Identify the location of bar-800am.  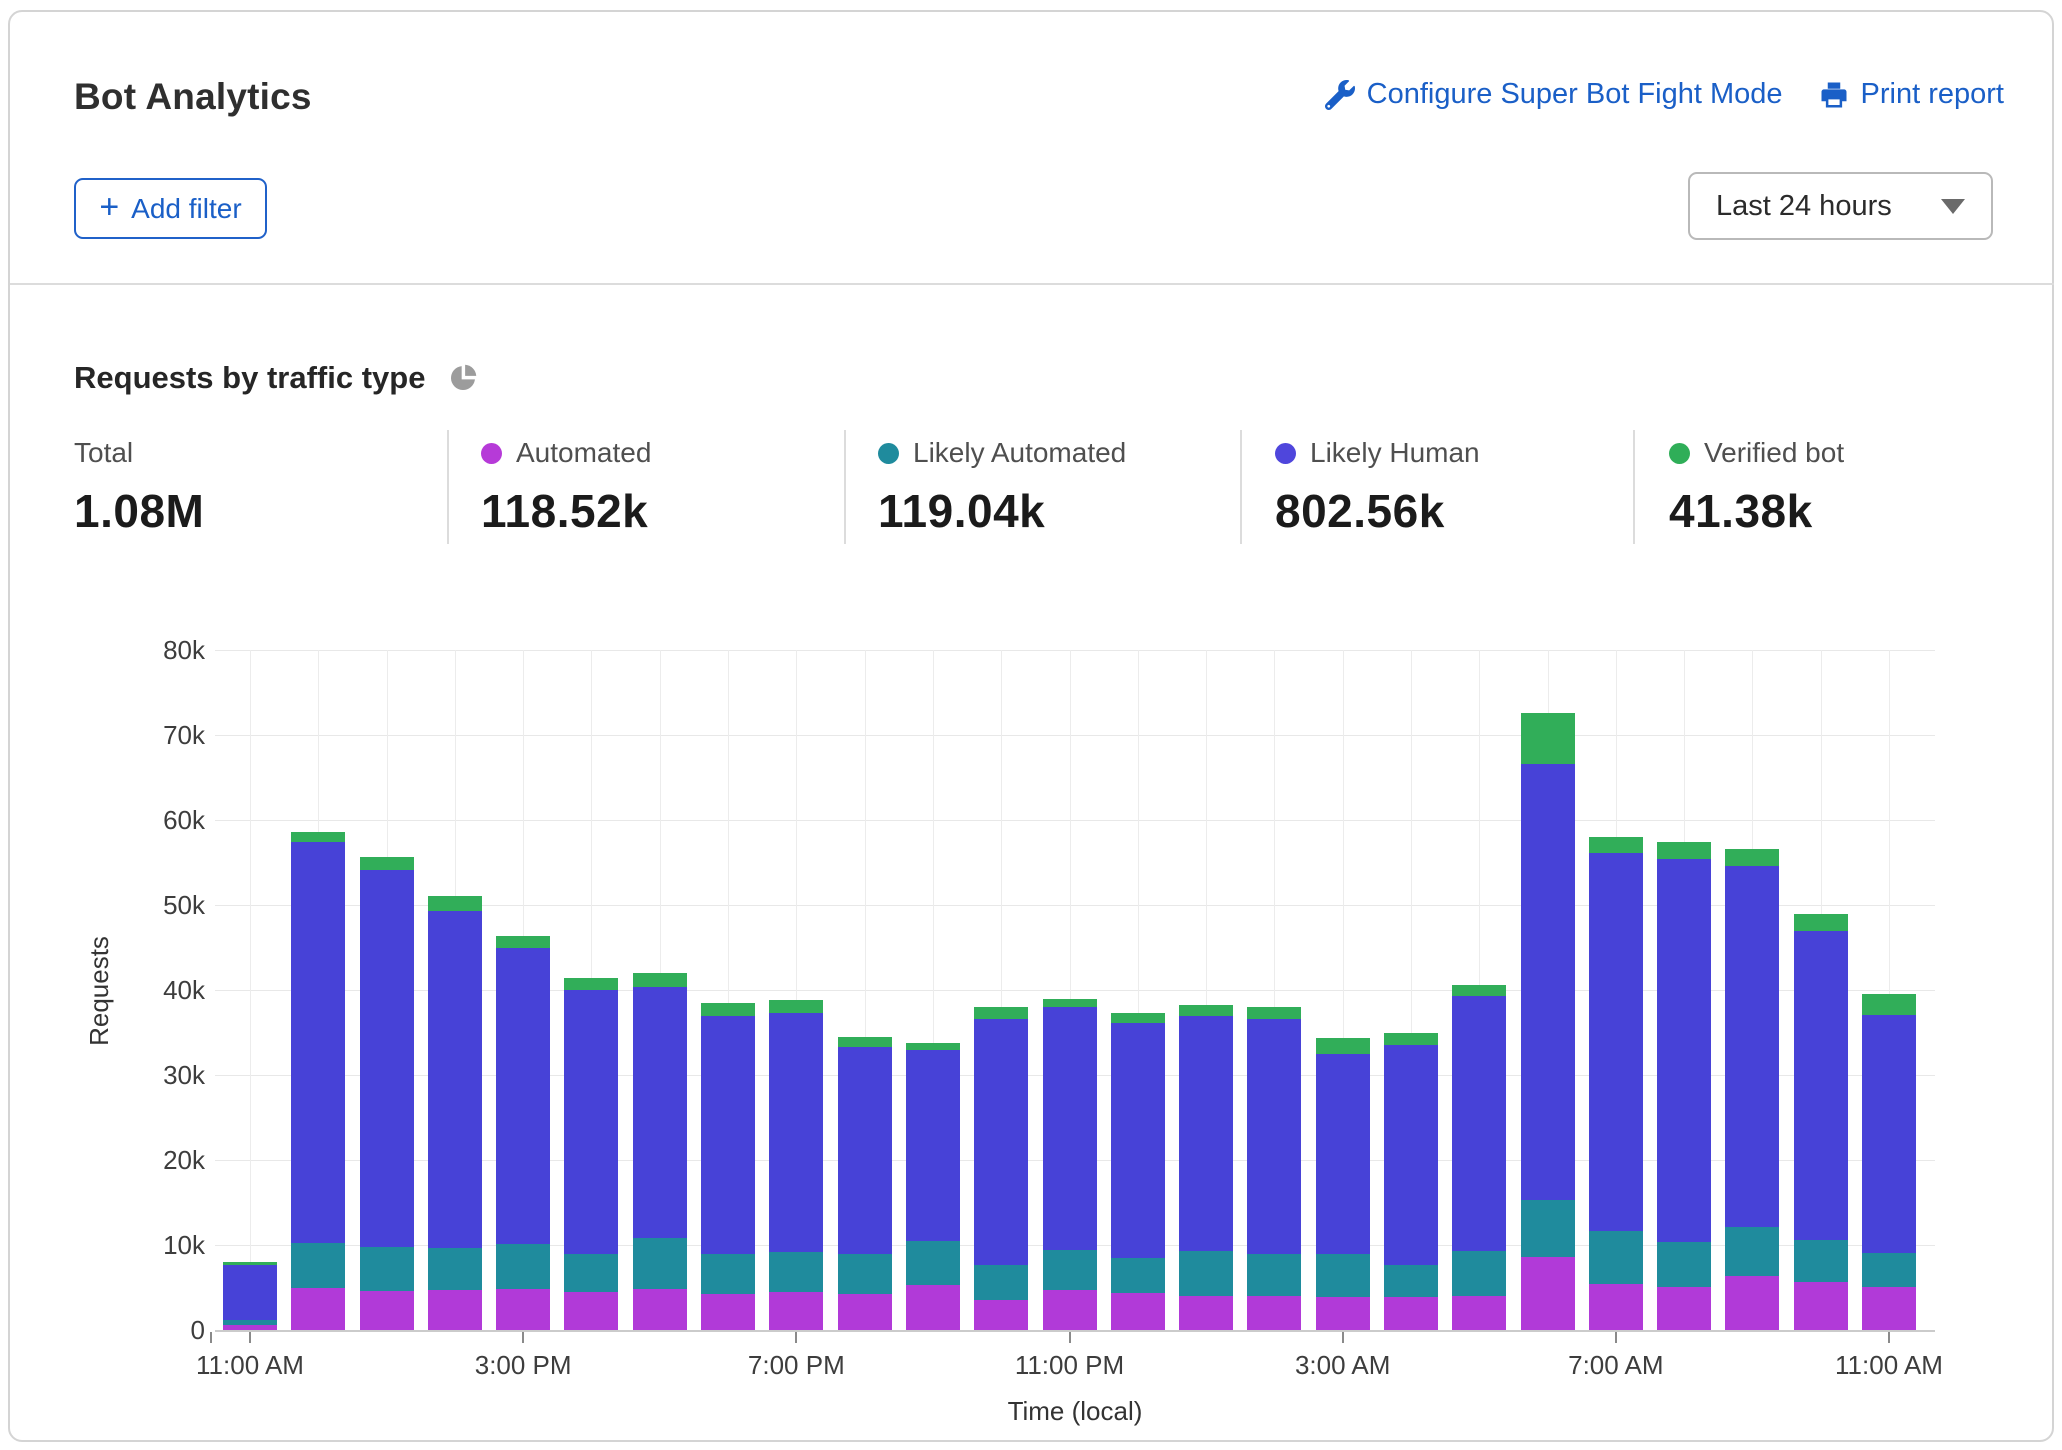
(1684, 990).